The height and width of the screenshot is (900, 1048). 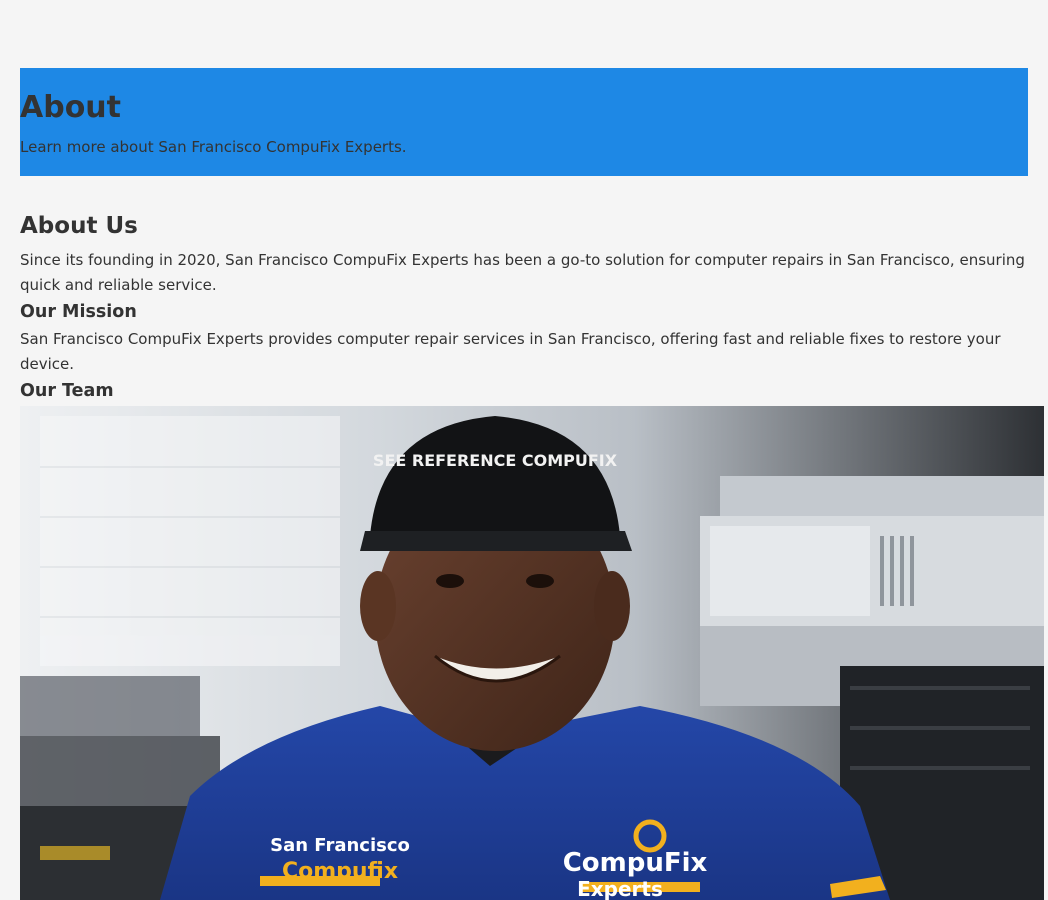 I want to click on shirt-text-right-1: CompuFix, so click(x=635, y=863).